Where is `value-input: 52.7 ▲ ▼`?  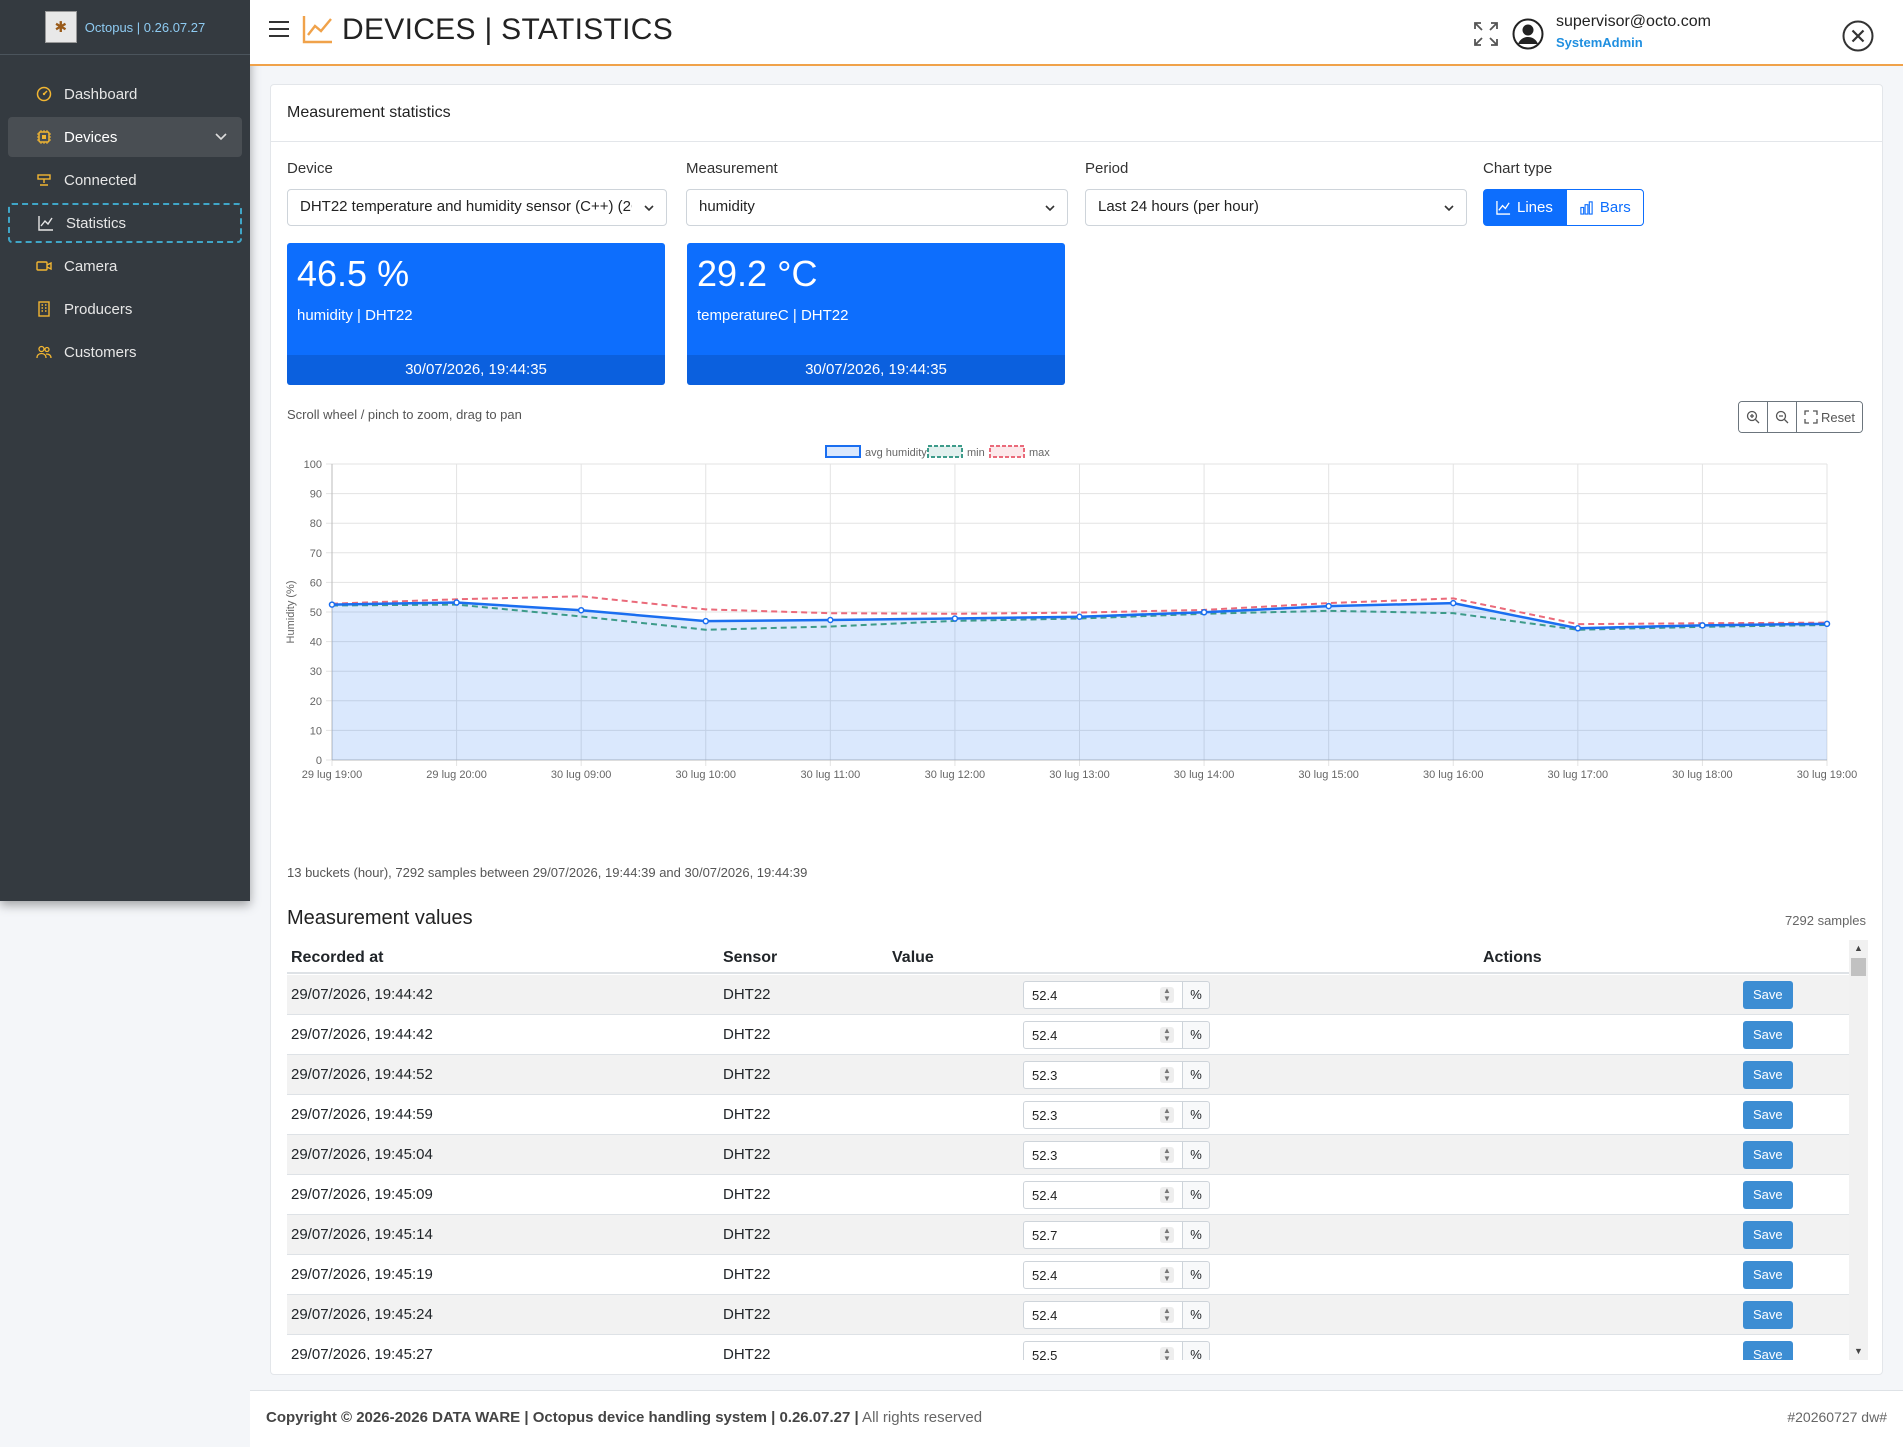
value-input: 52.7 ▲ ▼ is located at coordinates (1103, 1235).